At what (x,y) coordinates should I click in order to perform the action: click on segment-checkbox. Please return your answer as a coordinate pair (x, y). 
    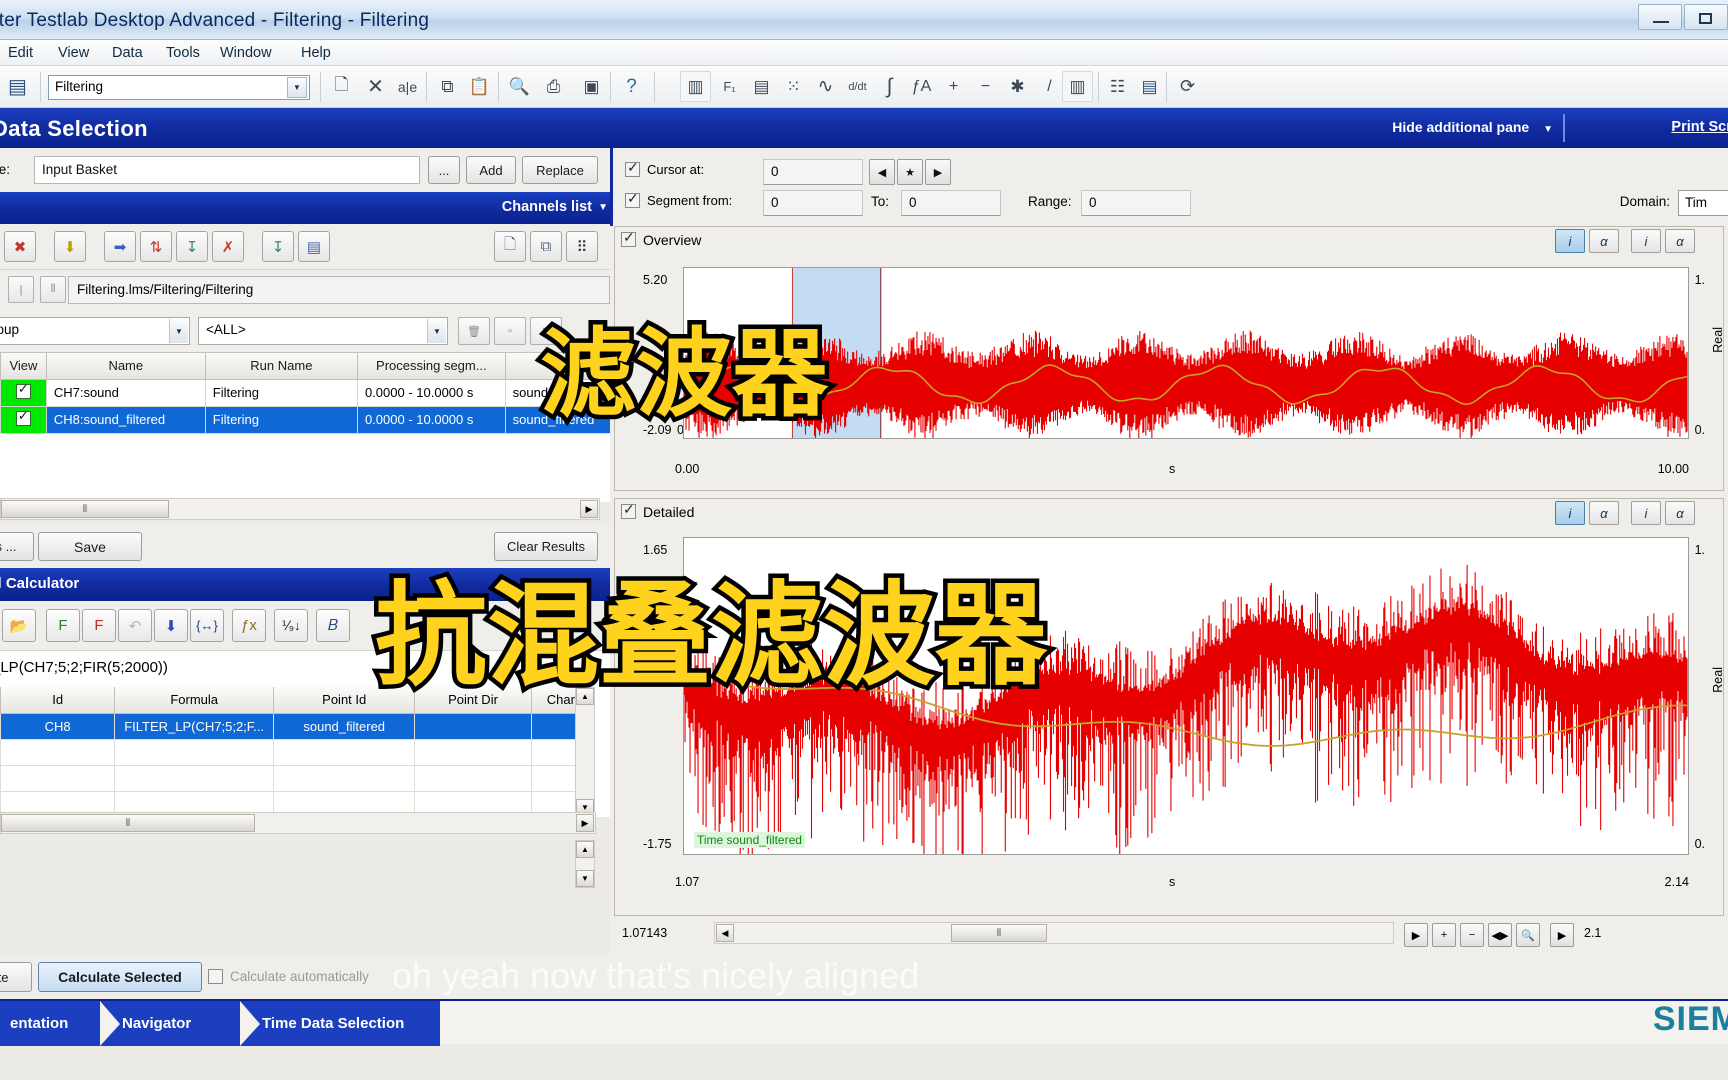
    Looking at the image, I should click on (632, 199).